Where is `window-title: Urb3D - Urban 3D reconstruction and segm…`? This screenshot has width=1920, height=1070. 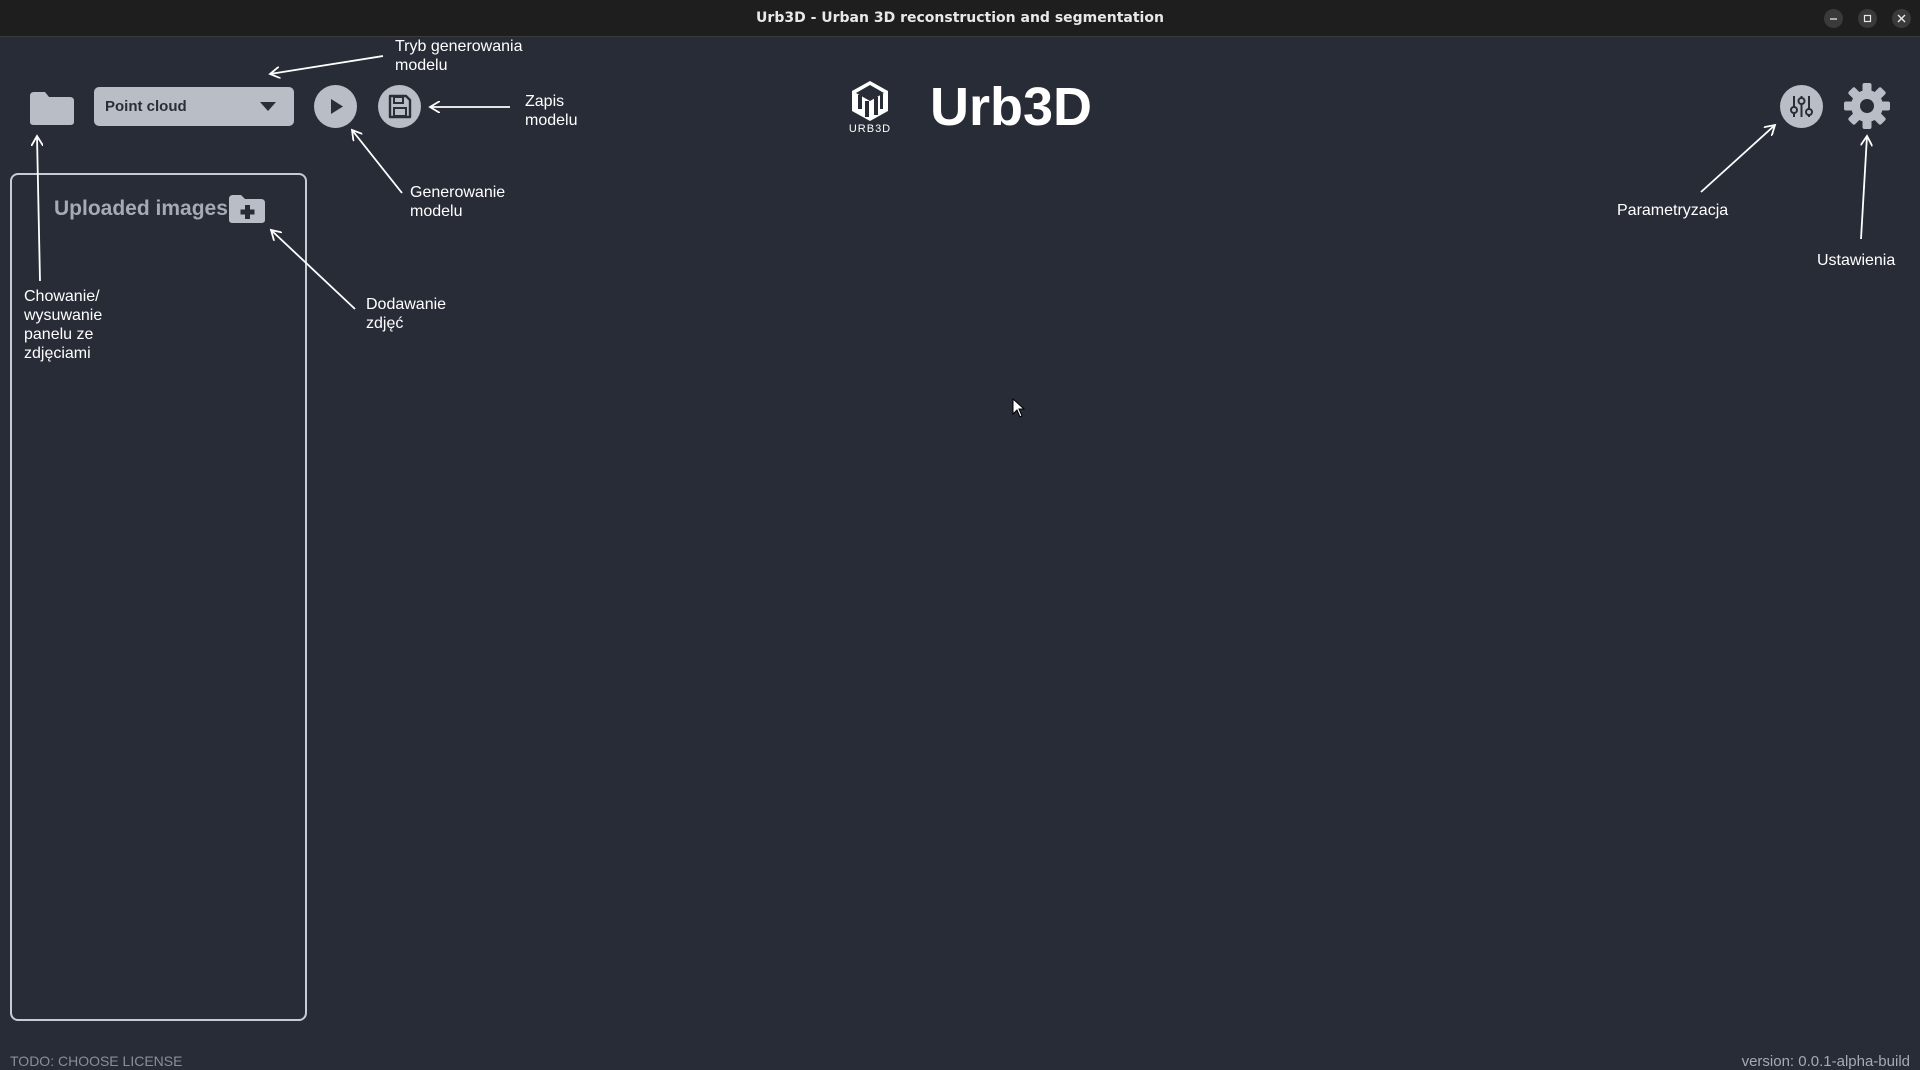 window-title: Urb3D - Urban 3D reconstruction and segm… is located at coordinates (960, 18).